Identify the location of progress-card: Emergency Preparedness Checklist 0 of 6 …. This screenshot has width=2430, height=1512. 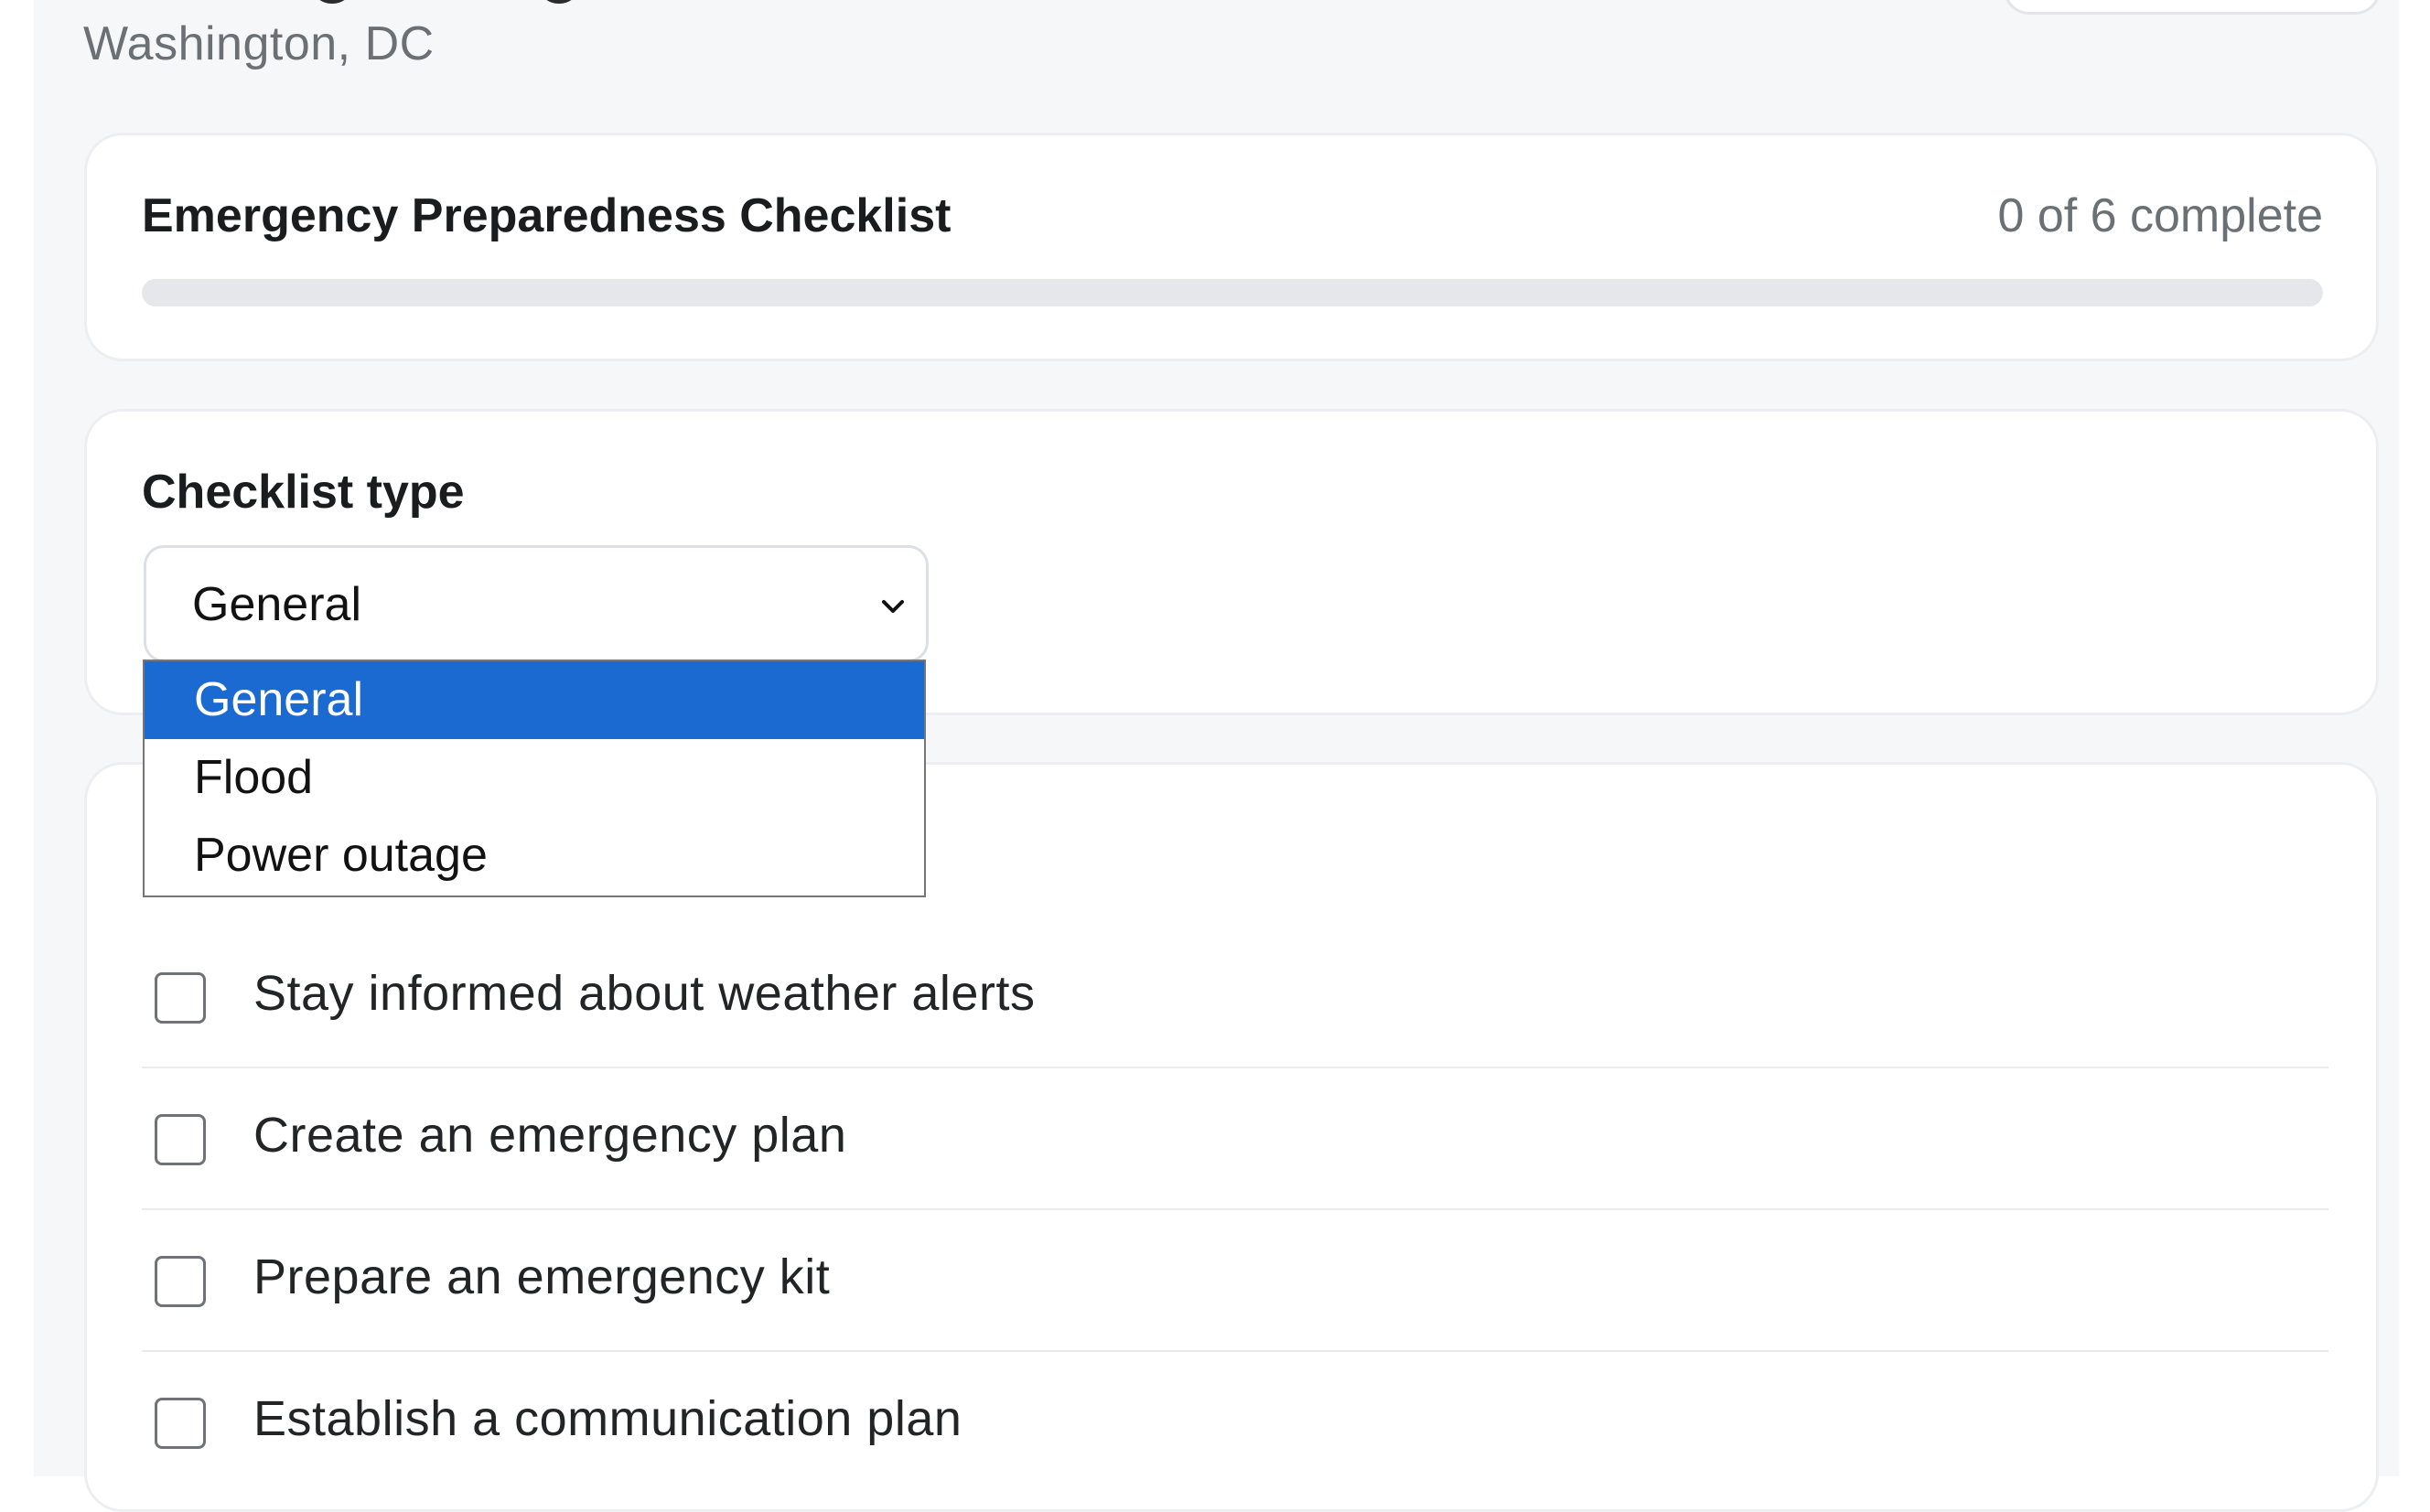
(1231, 247).